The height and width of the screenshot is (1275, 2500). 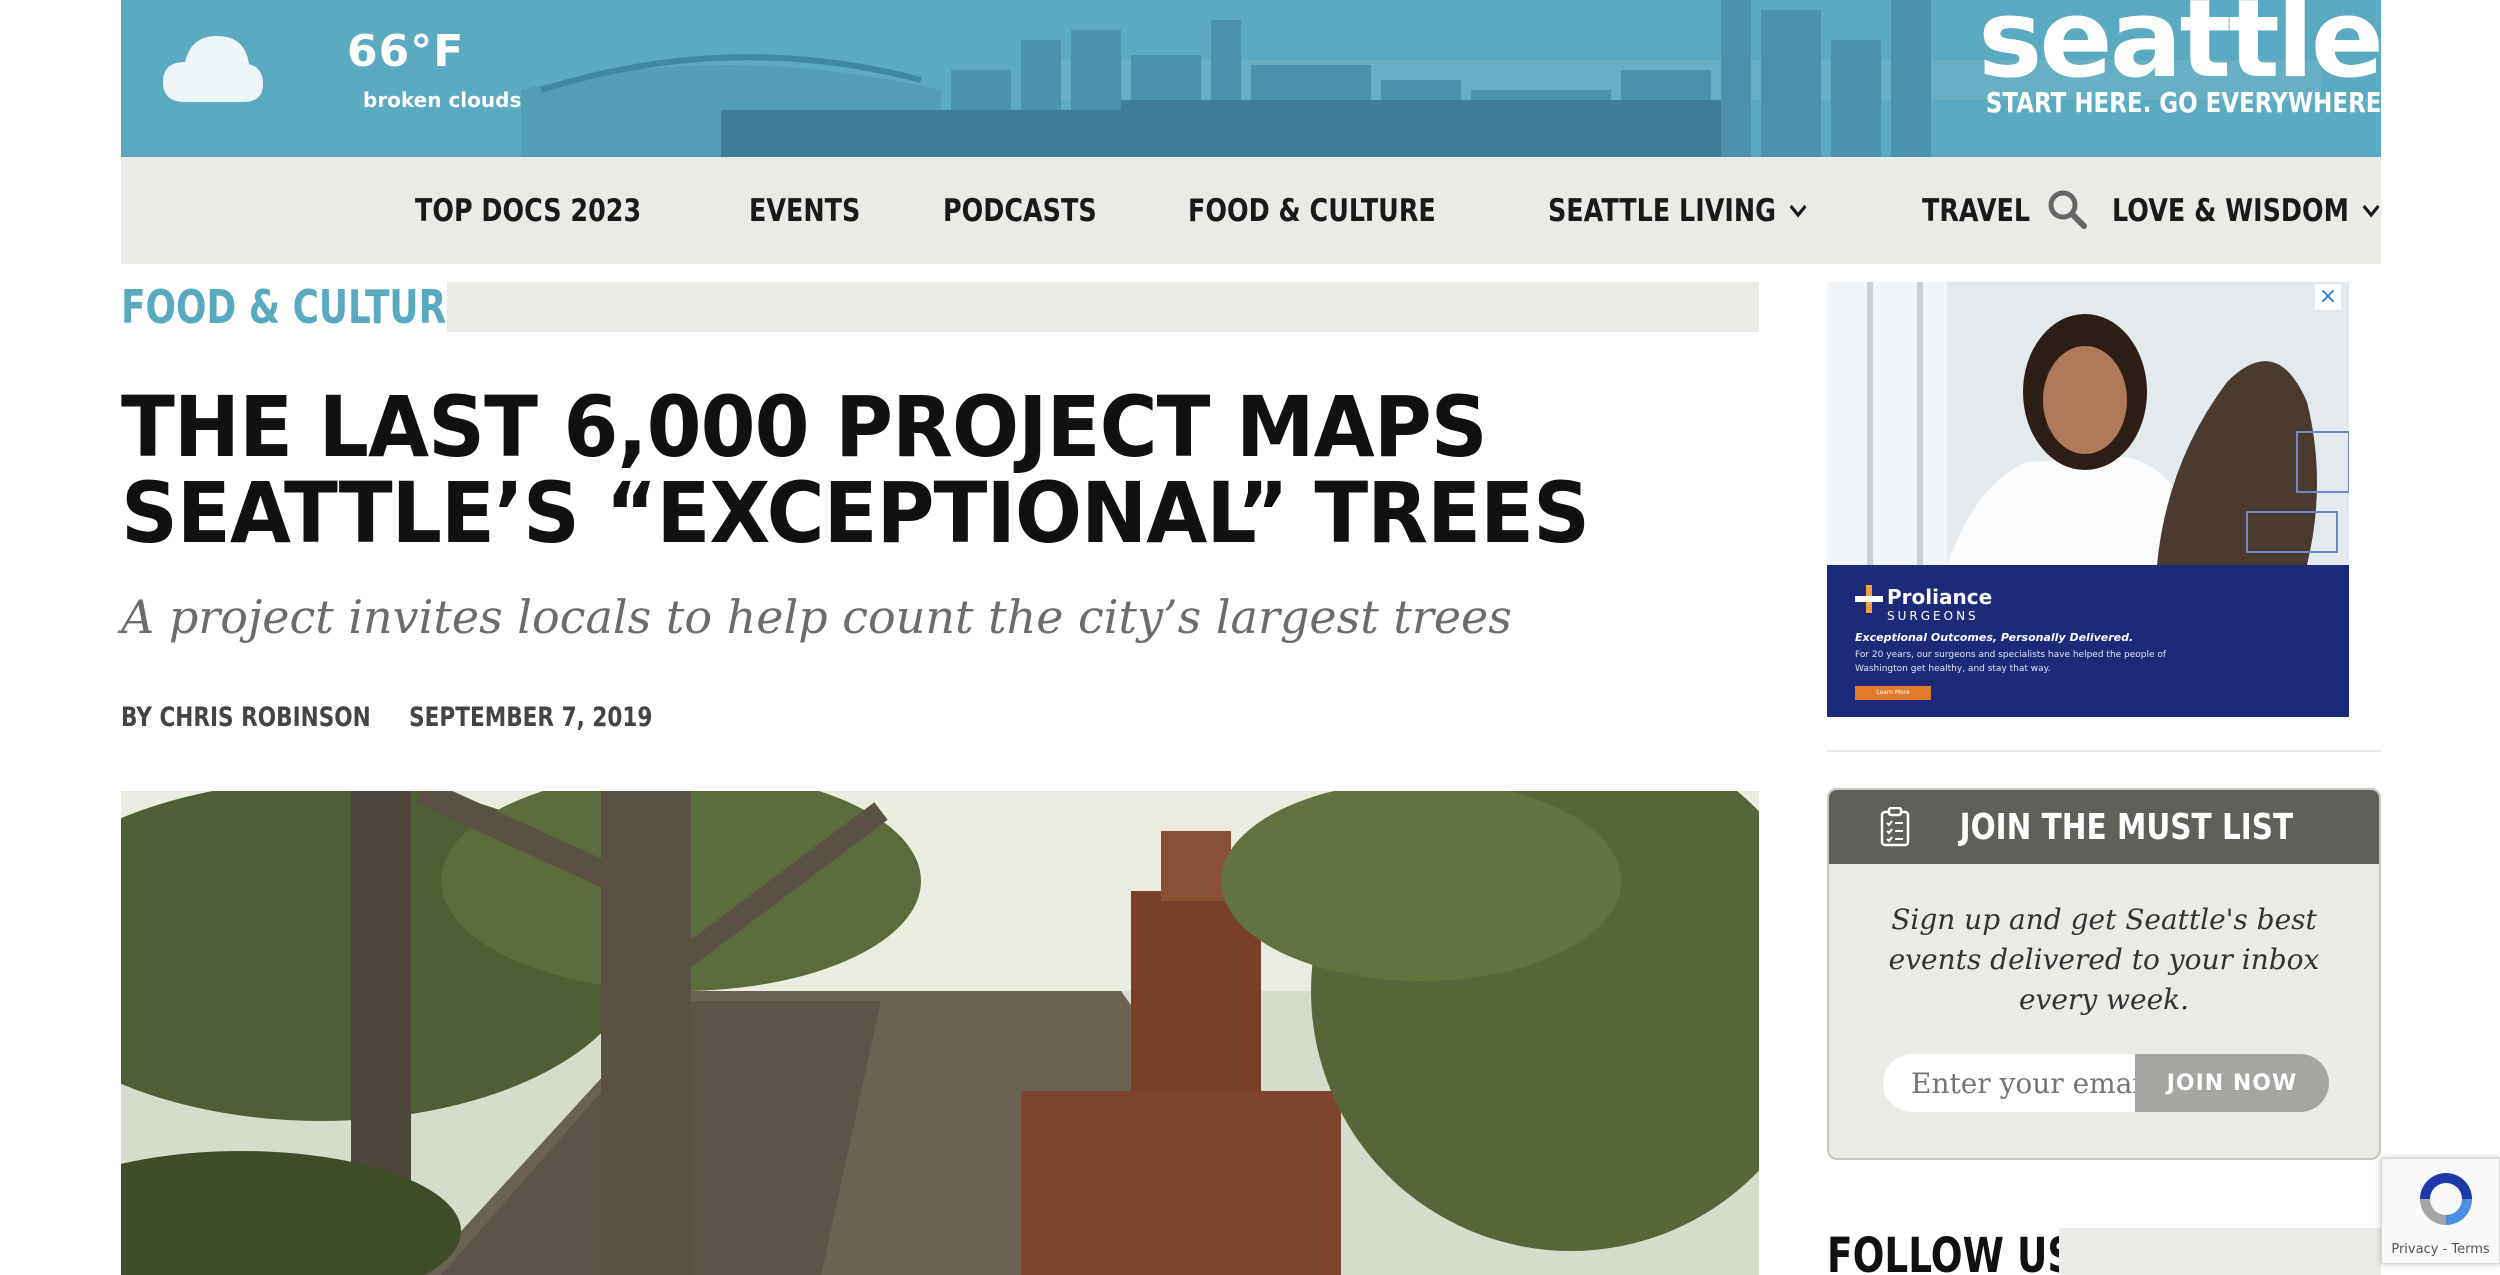 I want to click on nav-item-label: PODCASTS, so click(x=1019, y=210).